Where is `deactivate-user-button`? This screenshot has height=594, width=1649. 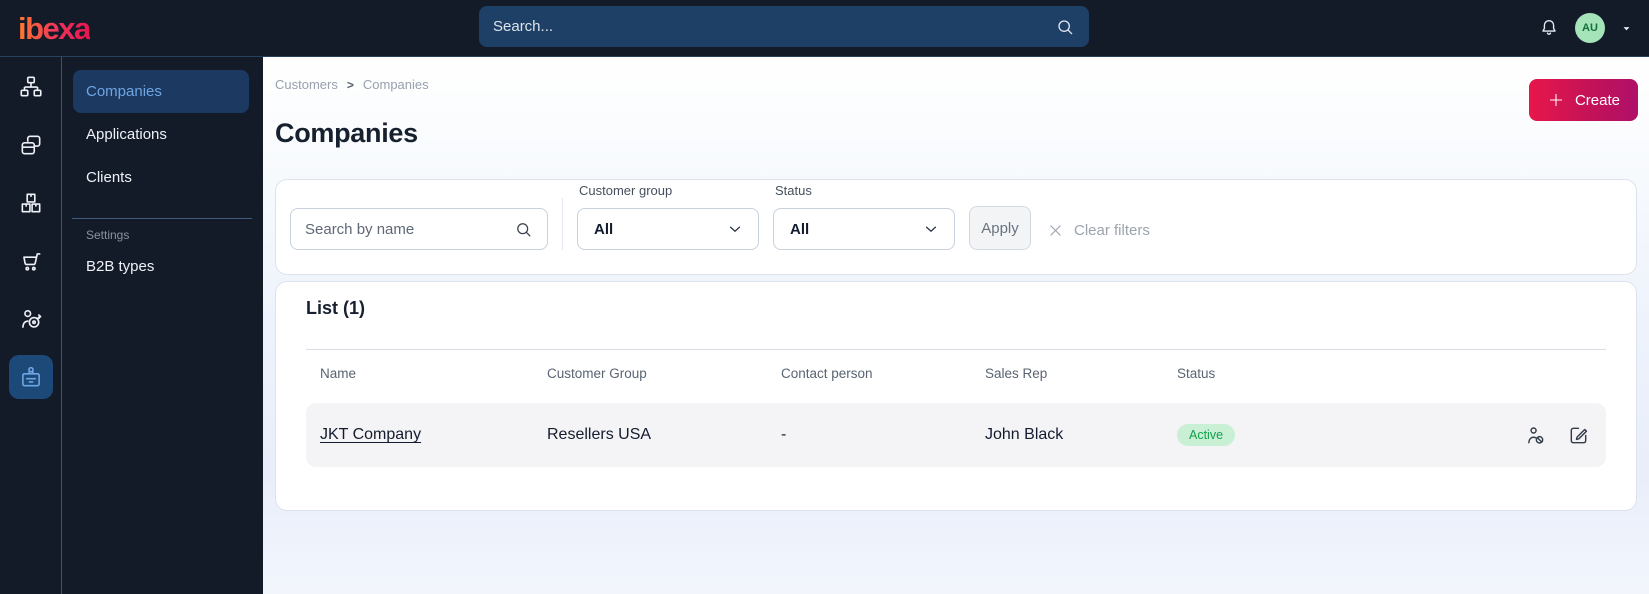 deactivate-user-button is located at coordinates (1535, 435).